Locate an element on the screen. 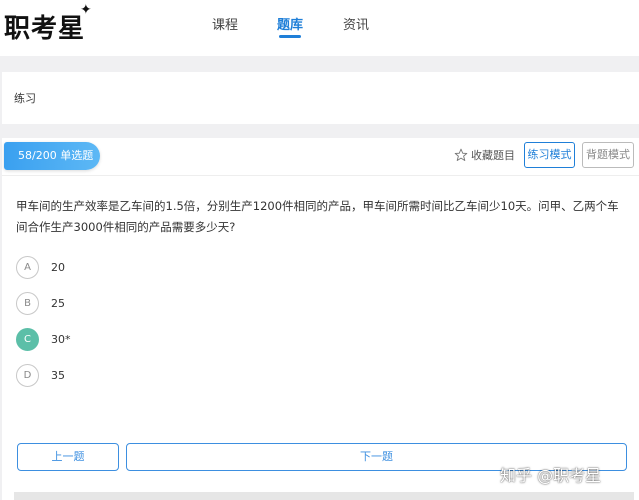 The width and height of the screenshot is (639, 500). option-text: 25 is located at coordinates (58, 303).